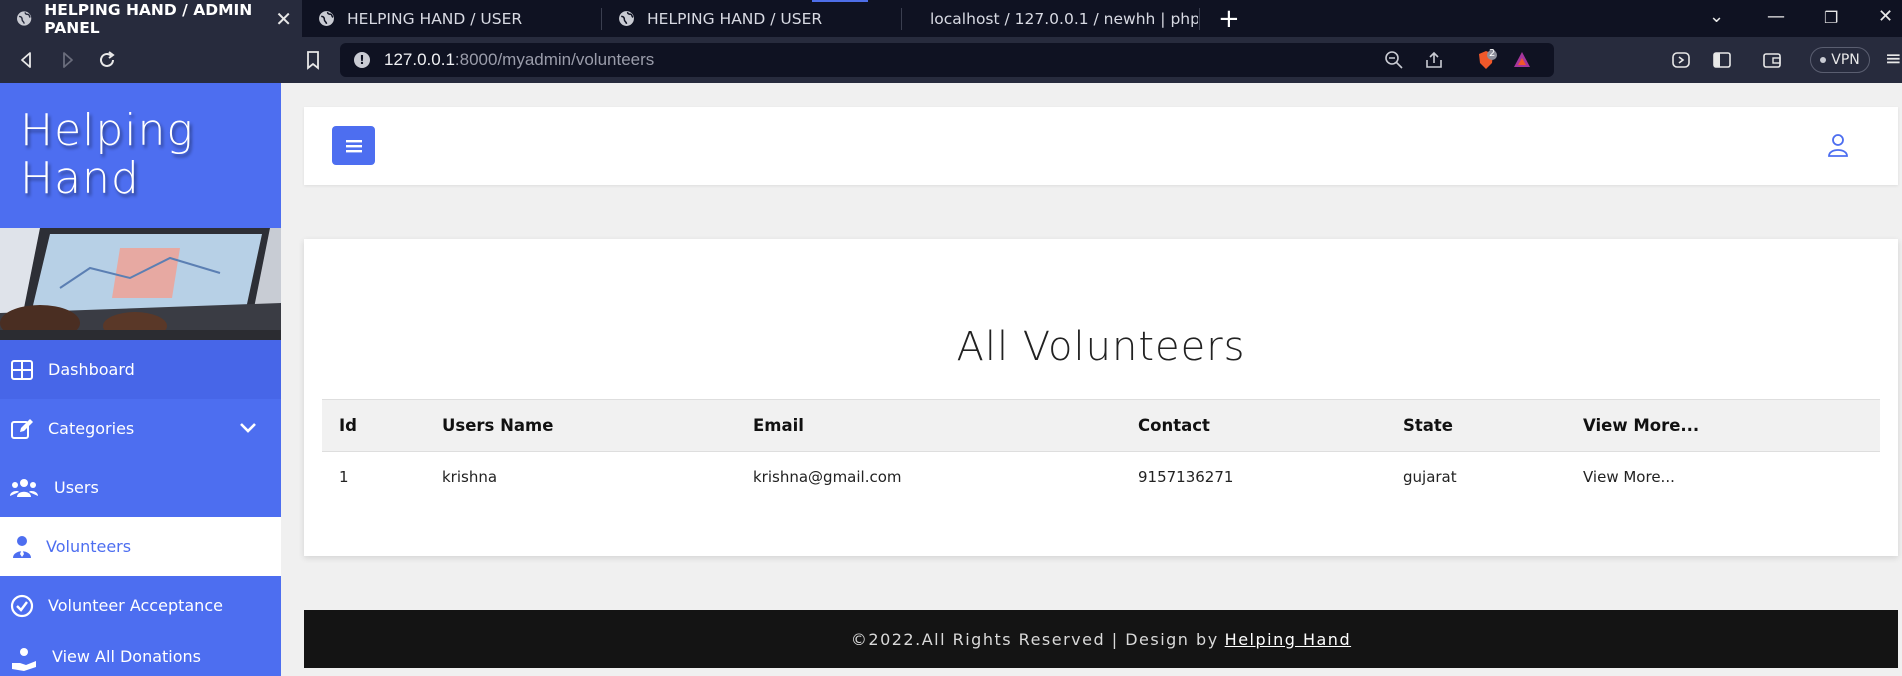 The height and width of the screenshot is (676, 1902). I want to click on minimize-icon: —, so click(1776, 16).